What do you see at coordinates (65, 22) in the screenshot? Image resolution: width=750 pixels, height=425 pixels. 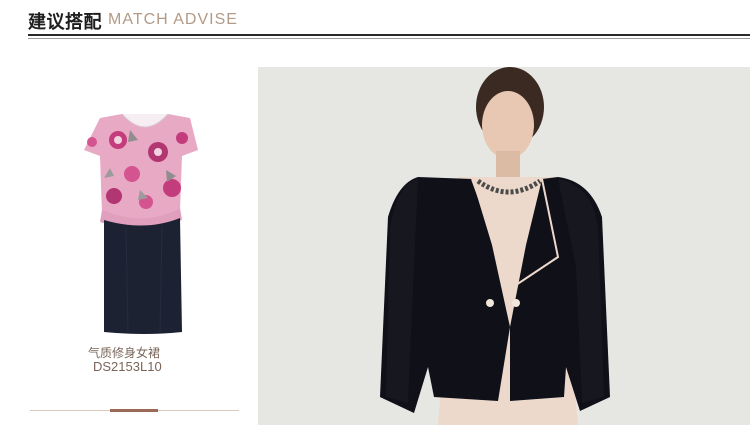 I see `section-title-chinese: 建议搭配` at bounding box center [65, 22].